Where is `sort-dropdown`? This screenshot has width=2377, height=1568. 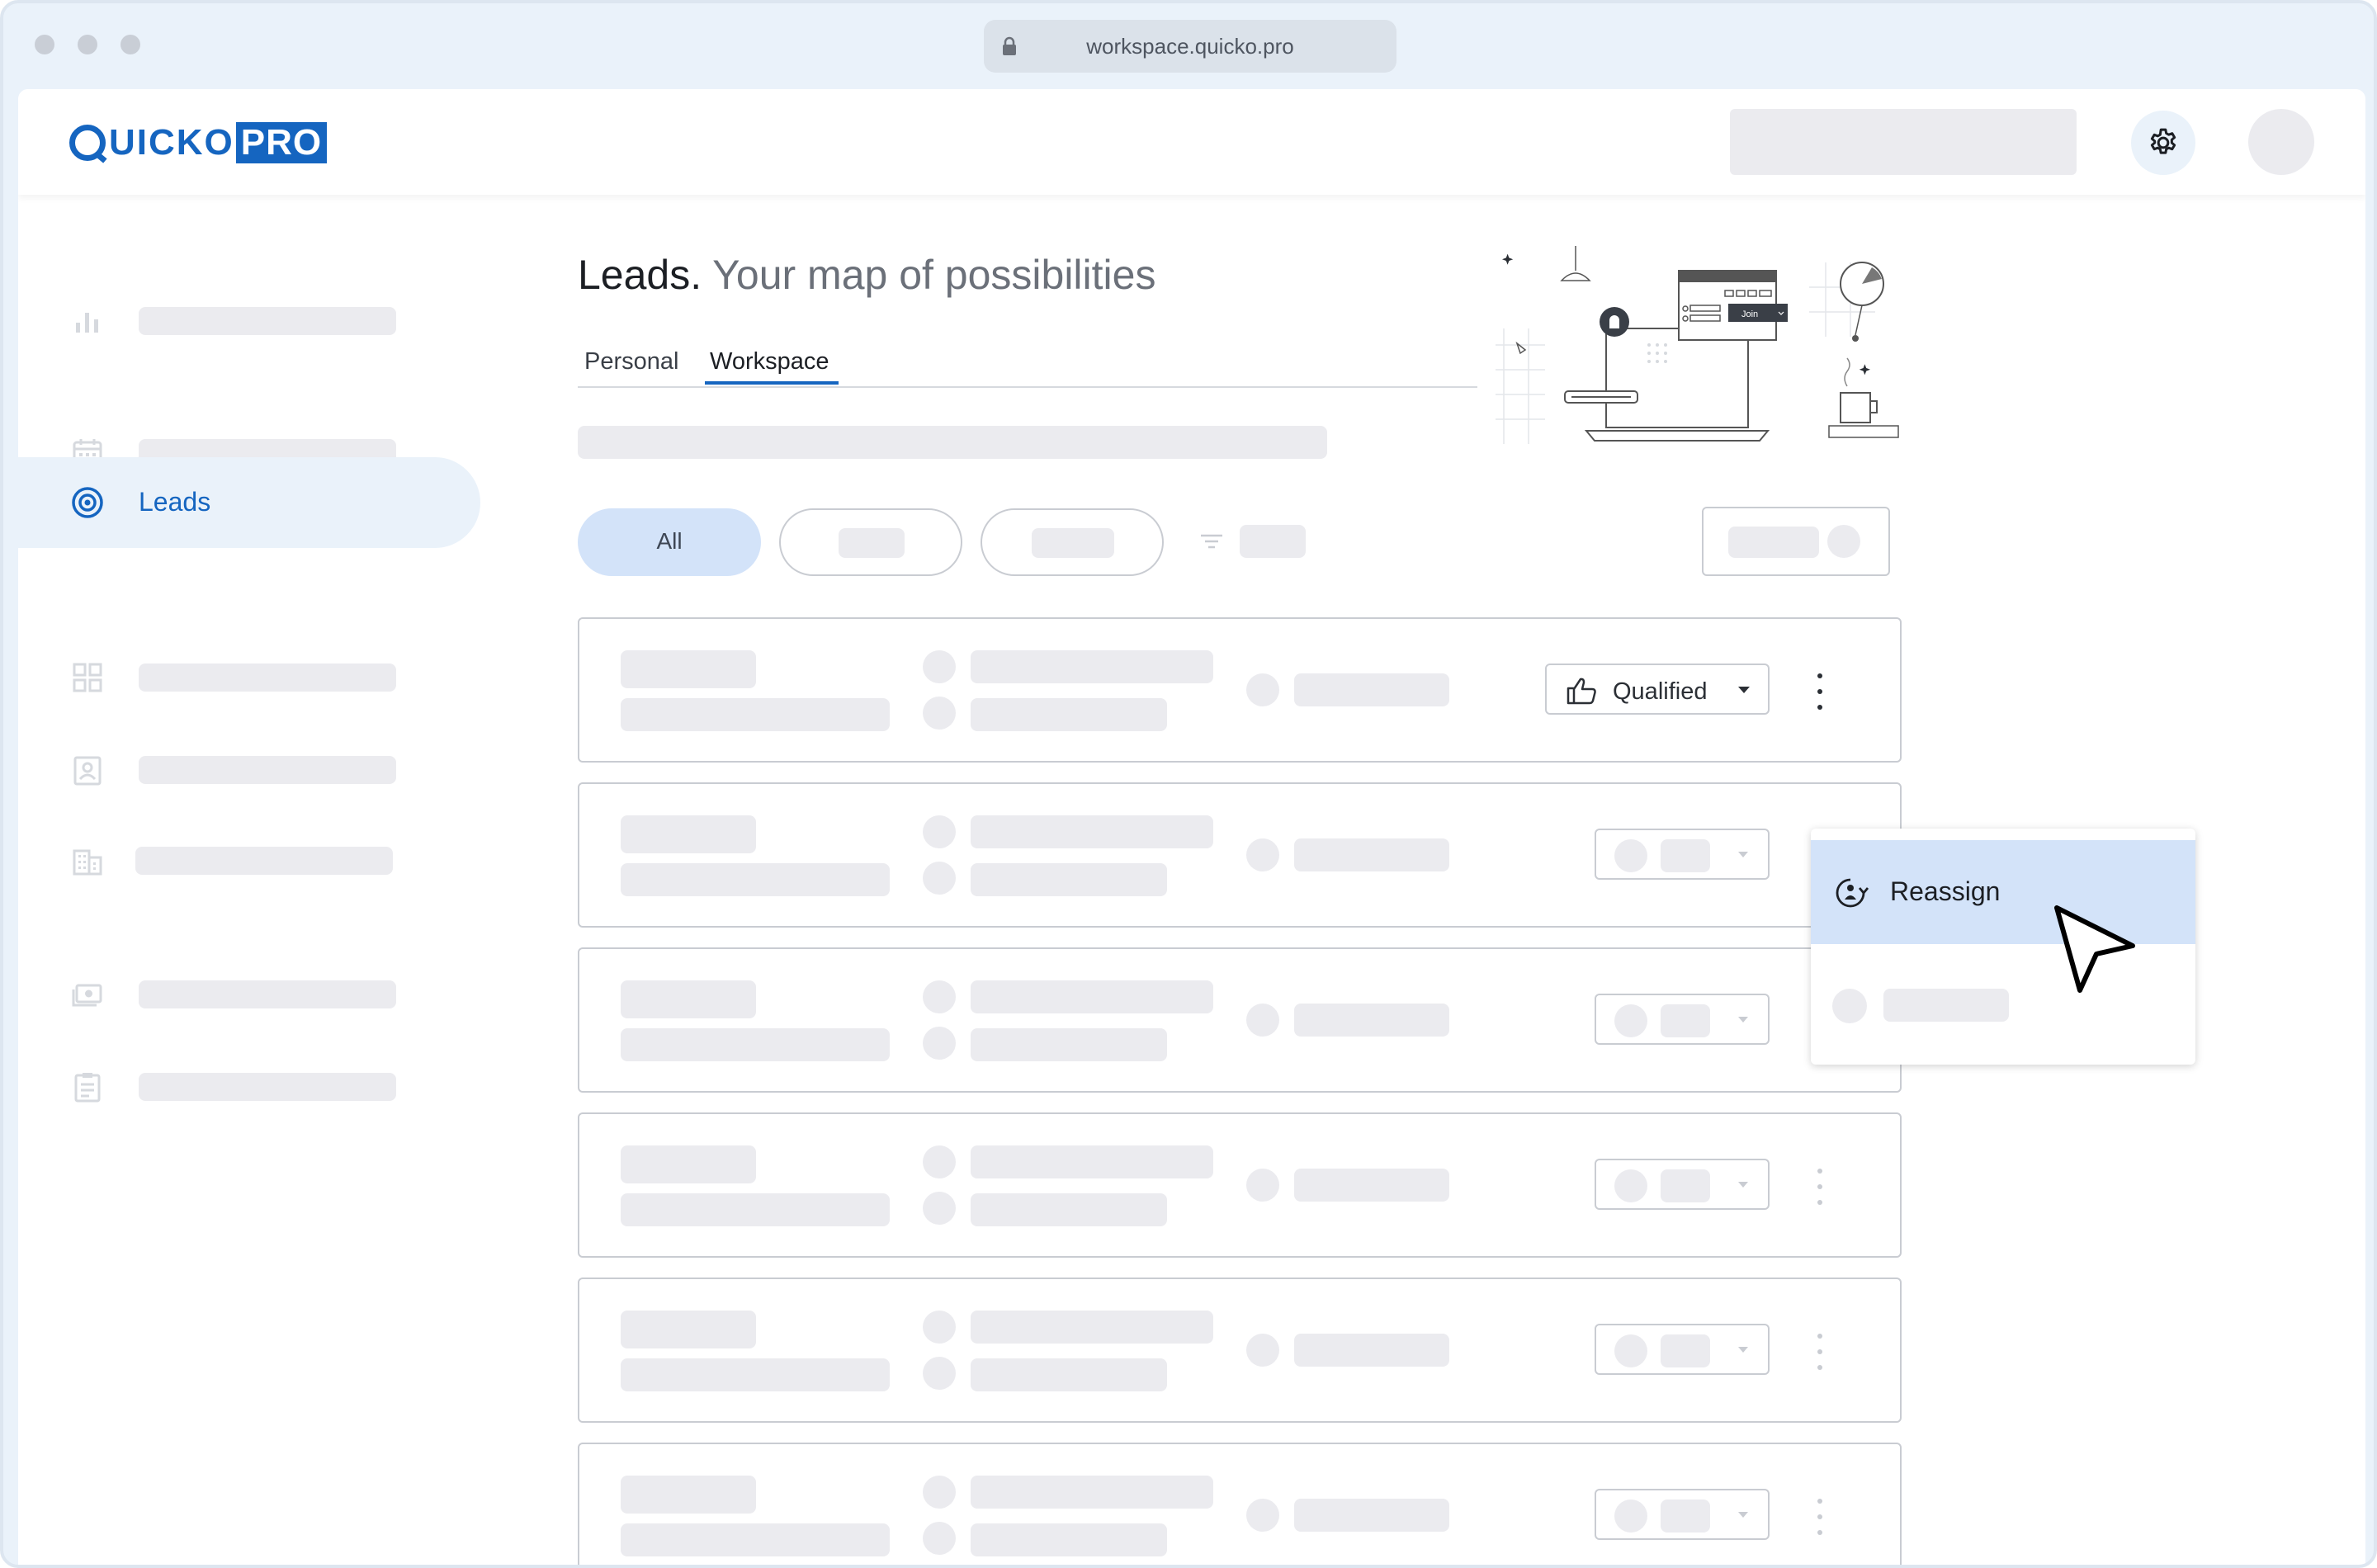
sort-dropdown is located at coordinates (1796, 541).